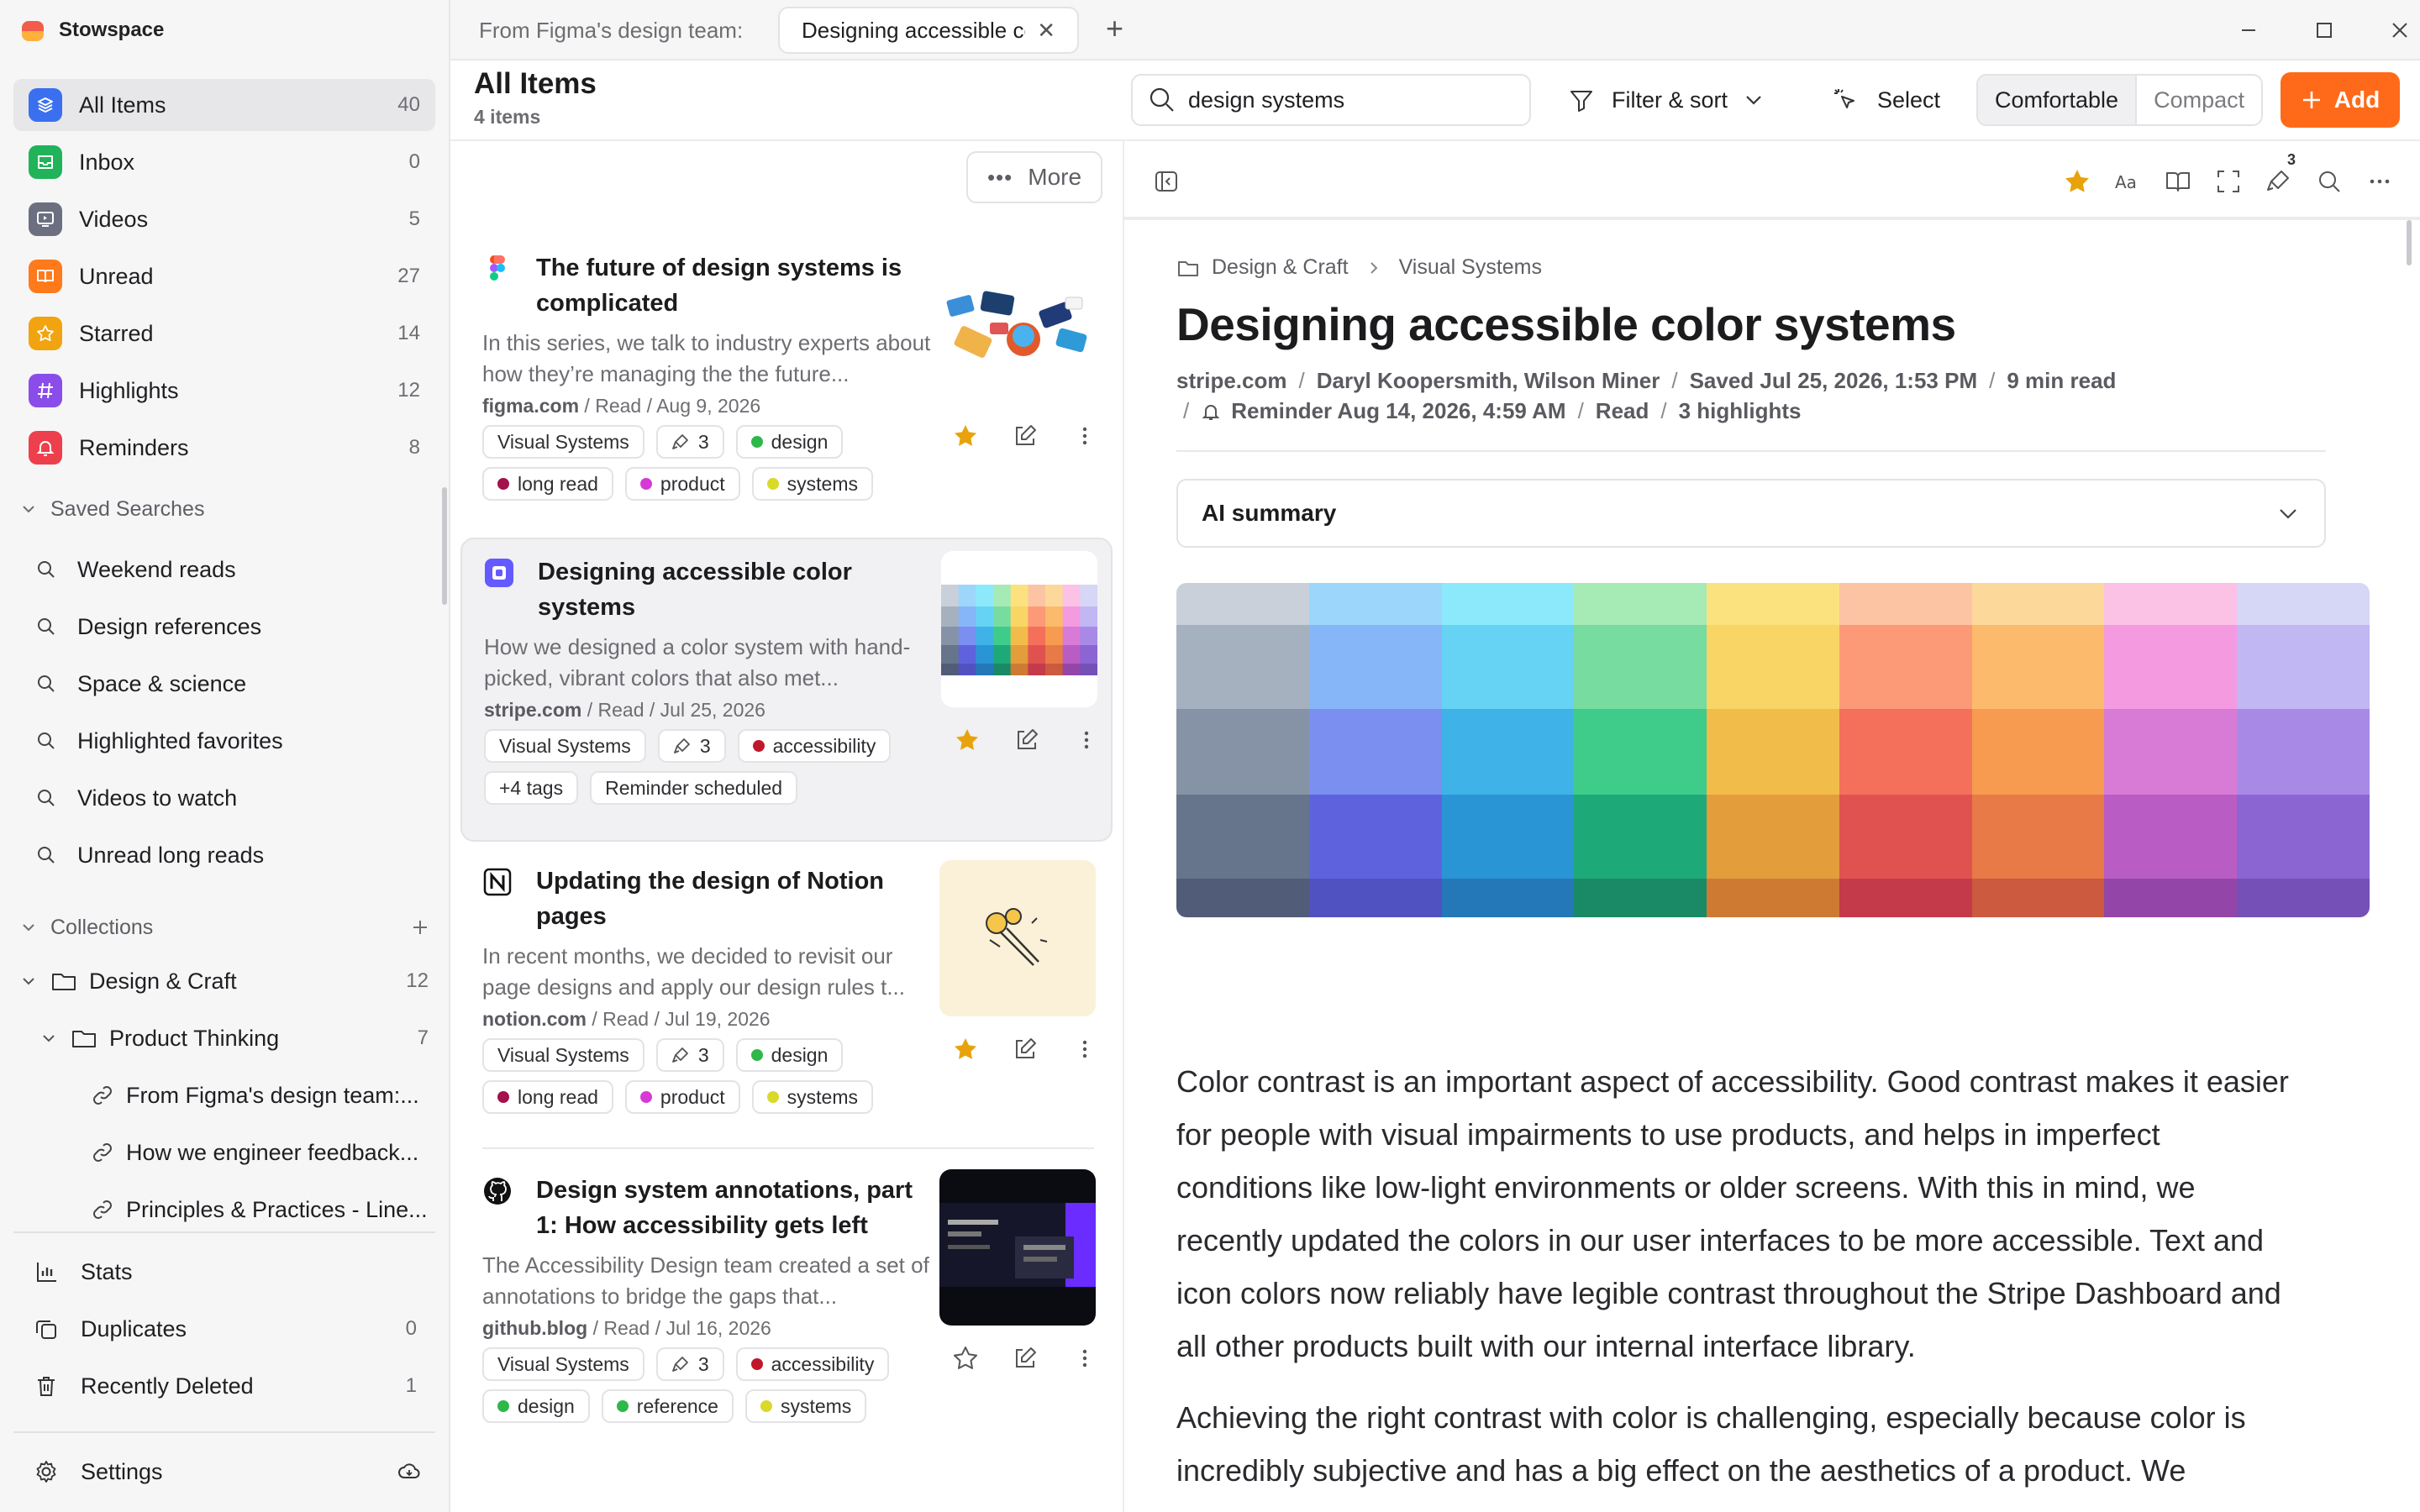  What do you see at coordinates (1034, 177) in the screenshot?
I see `more-button: ••• More` at bounding box center [1034, 177].